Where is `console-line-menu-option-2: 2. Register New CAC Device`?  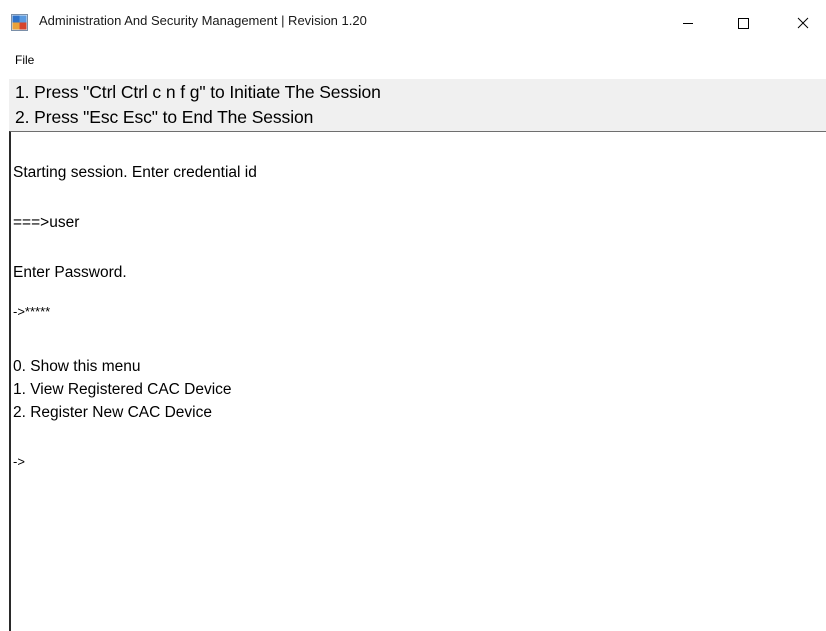
console-line-menu-option-2: 2. Register New CAC Device is located at coordinates (112, 412).